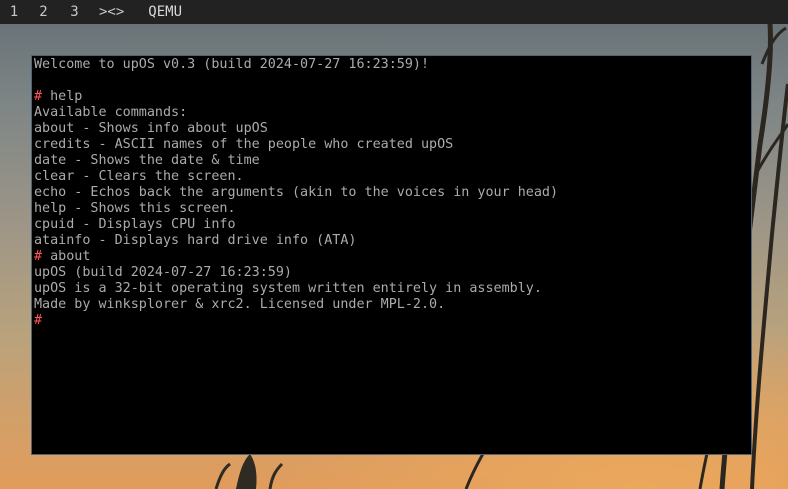 The width and height of the screenshot is (788, 489). Describe the element at coordinates (135, 224) in the screenshot. I see `output-text: cpuid - Displays CPU info` at that location.